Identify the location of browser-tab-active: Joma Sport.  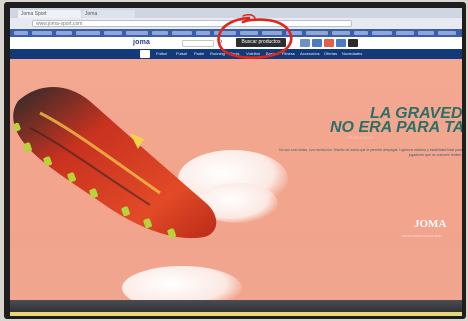
(49, 14).